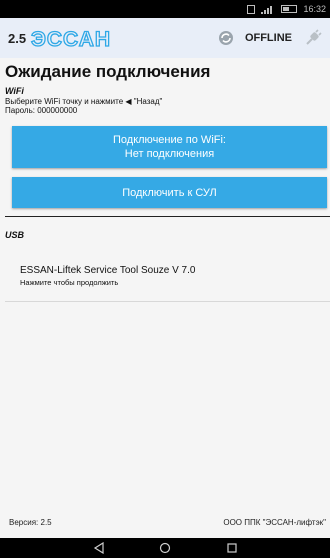 Image resolution: width=330 pixels, height=558 pixels. I want to click on wifi-button-line2: Нет подключения, so click(169, 154).